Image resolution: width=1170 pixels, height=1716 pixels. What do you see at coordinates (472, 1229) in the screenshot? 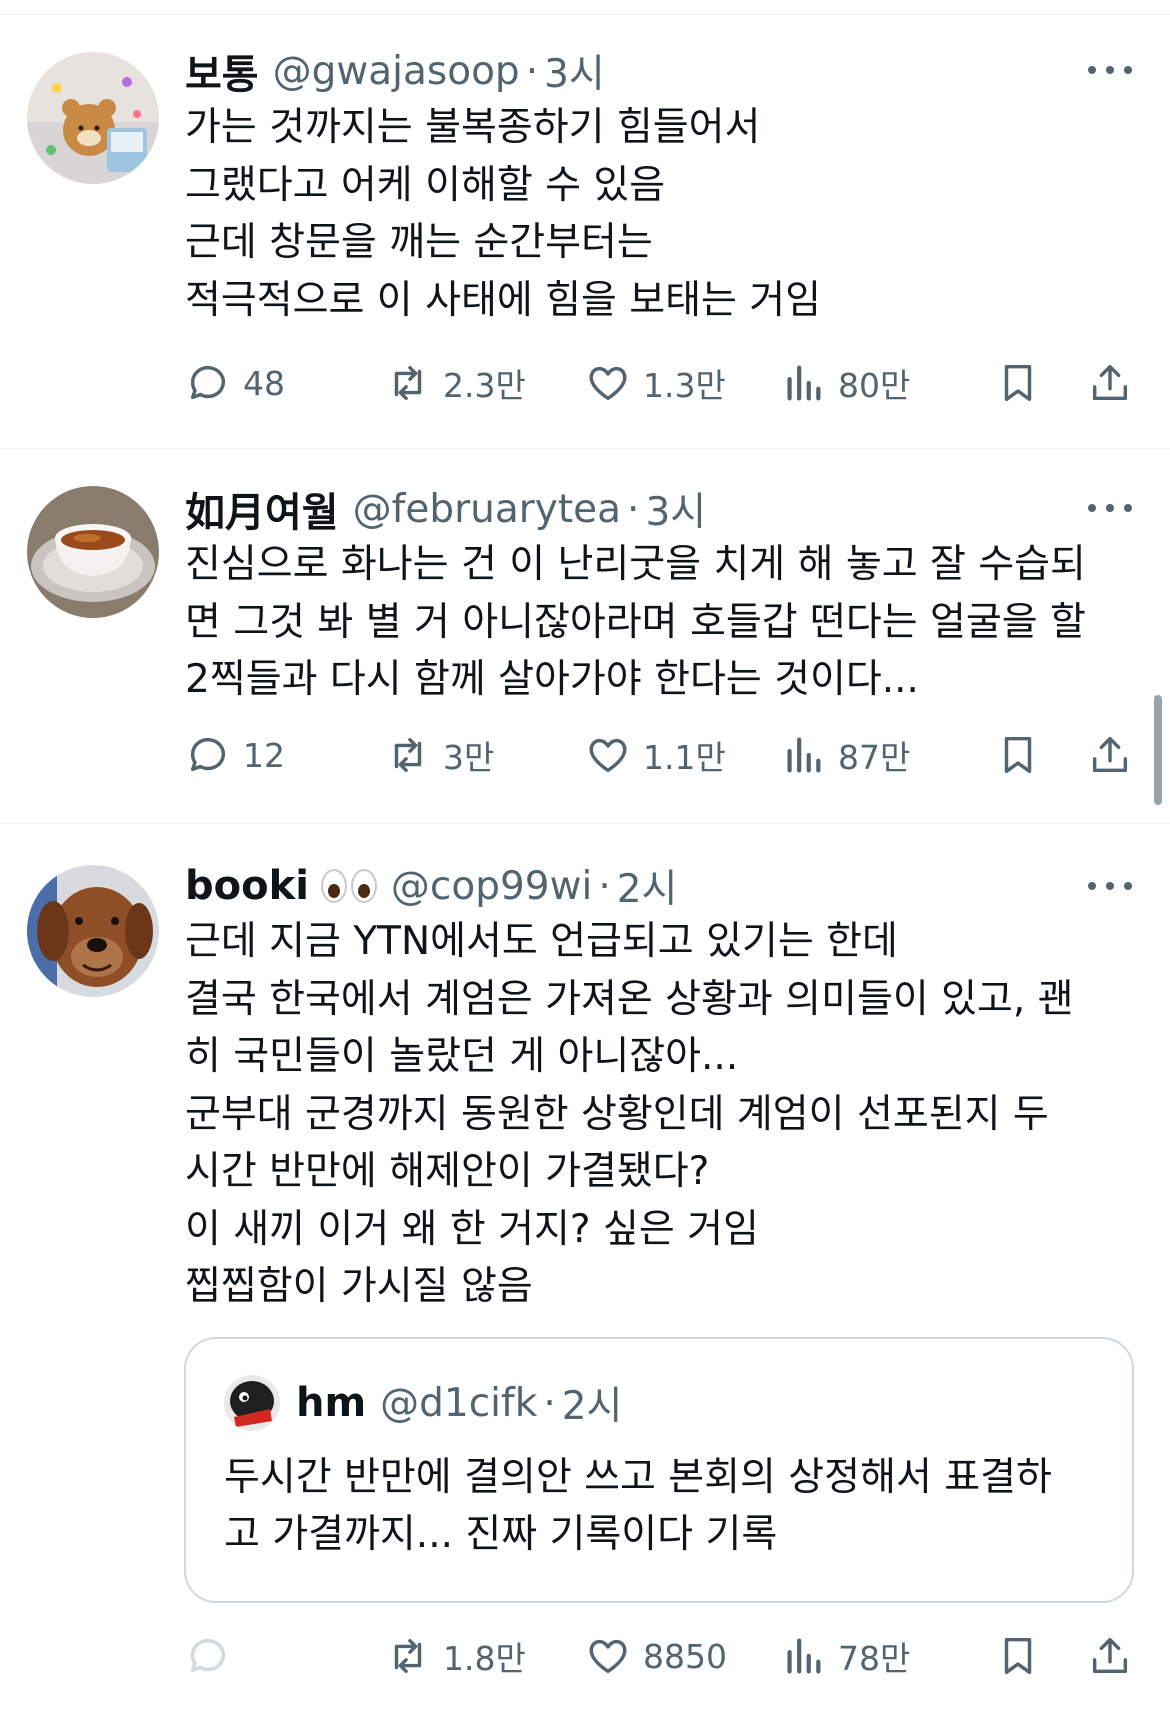
I see `text-line: 이 새끼 이거 왜 한 거지? 싶은 거임` at bounding box center [472, 1229].